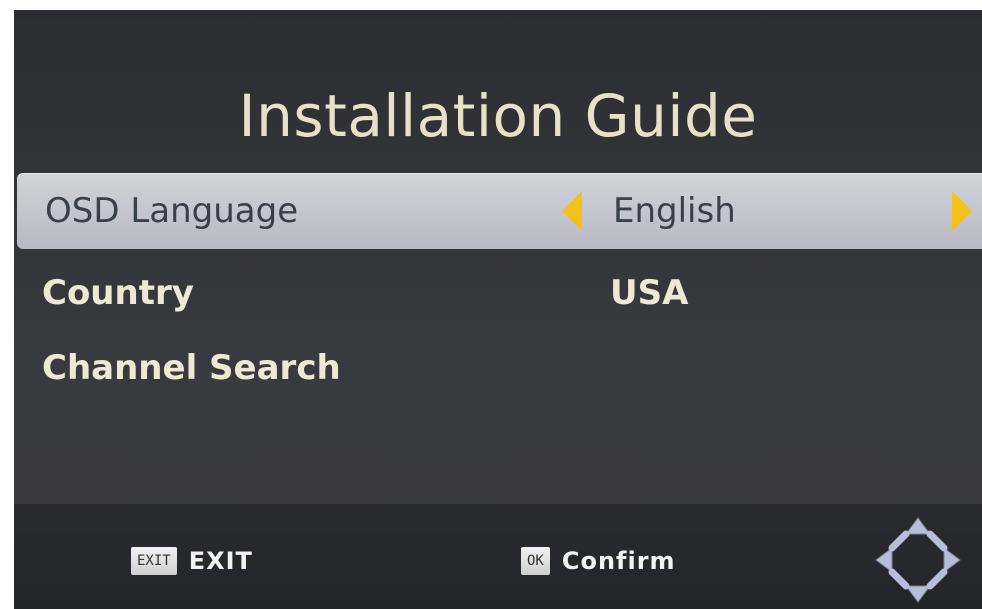  What do you see at coordinates (618, 561) in the screenshot?
I see `confirm-label: Confirm` at bounding box center [618, 561].